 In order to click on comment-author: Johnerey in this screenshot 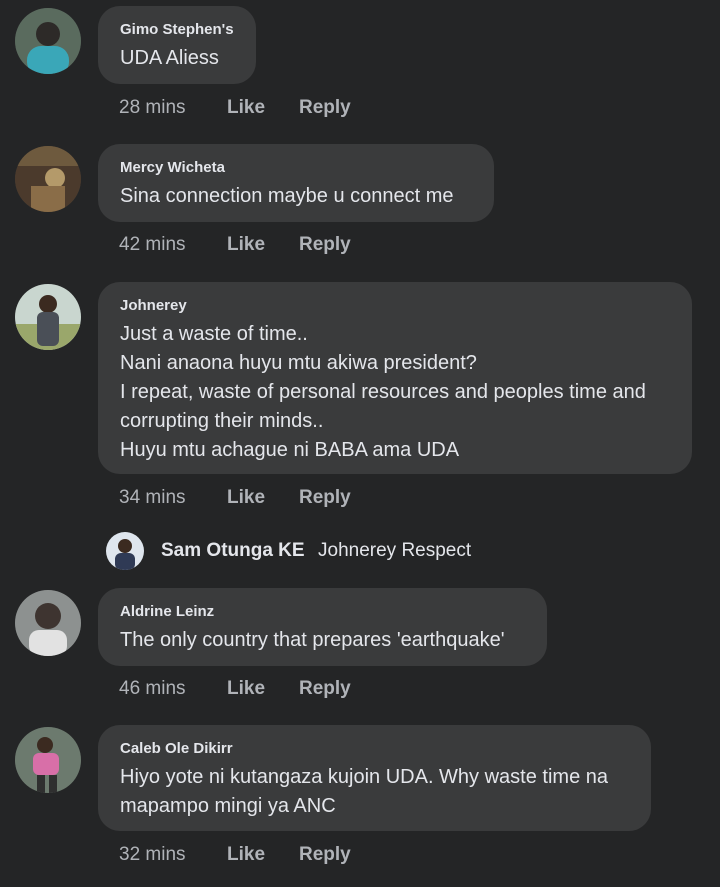, I will do `click(395, 306)`.